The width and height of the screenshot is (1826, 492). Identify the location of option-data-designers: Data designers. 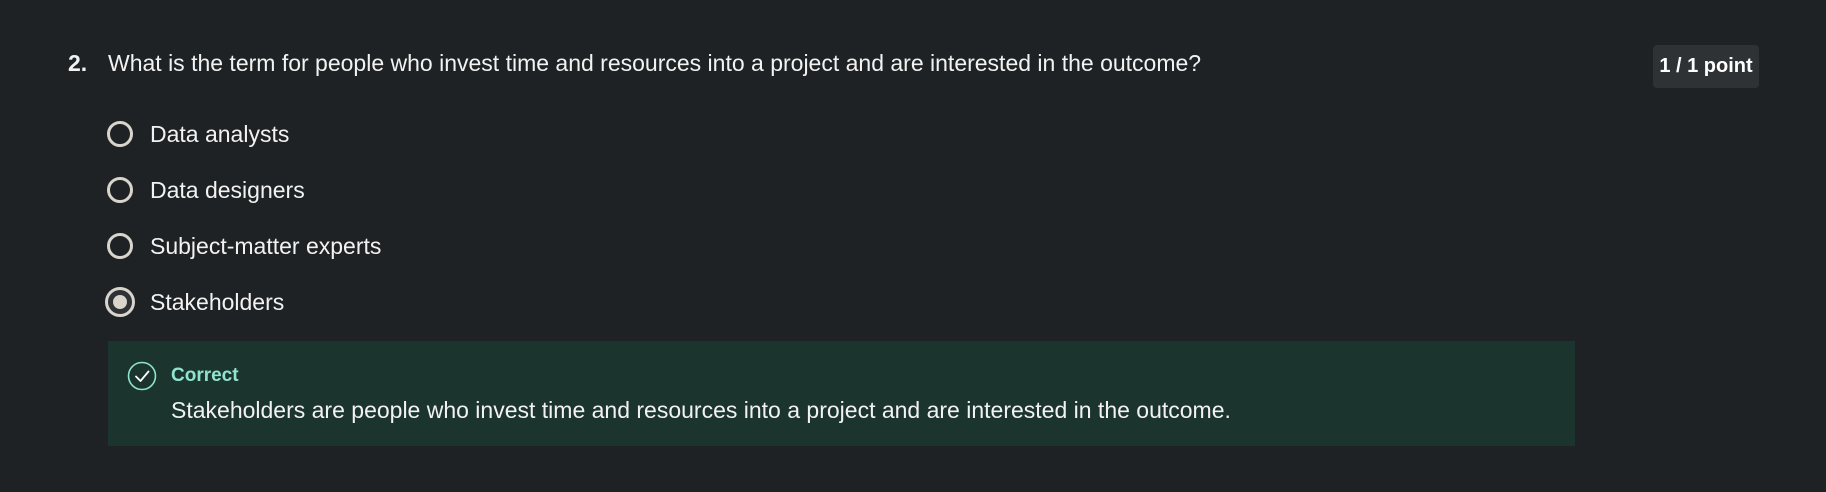
(244, 190).